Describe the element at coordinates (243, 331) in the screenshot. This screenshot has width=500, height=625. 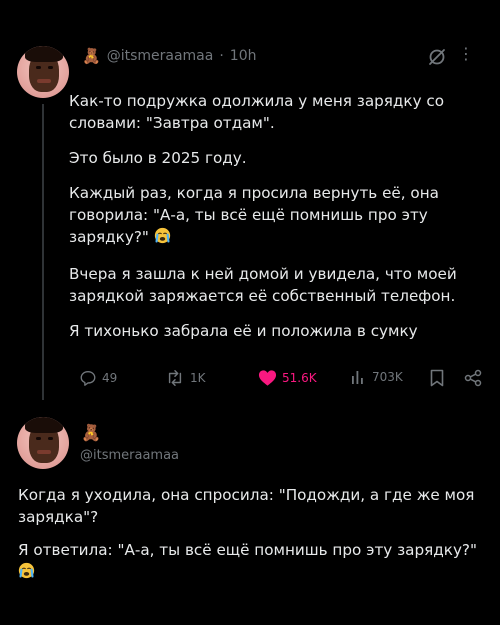
I see `tweet-paragraph: Я тихонько забрала её и положила в сумку` at that location.